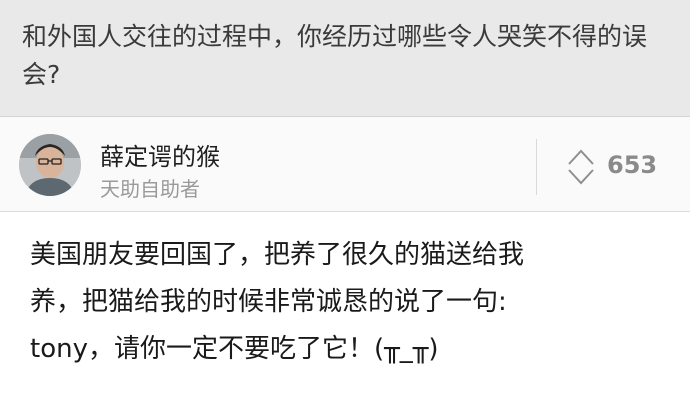 Image resolution: width=690 pixels, height=408 pixels. I want to click on answer-line: 美国朋友要回国了，把养了很久的猫送给我, so click(277, 255).